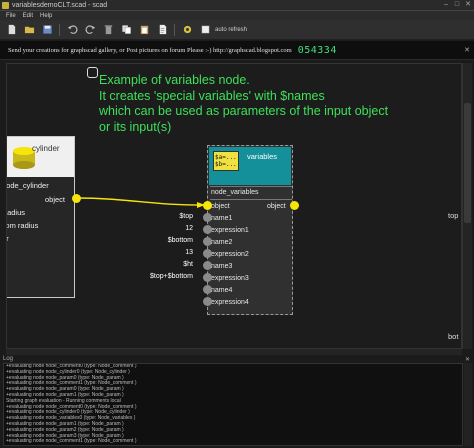 The height and width of the screenshot is (448, 474). Describe the element at coordinates (207, 265) in the screenshot. I see `param-port-name3` at that location.